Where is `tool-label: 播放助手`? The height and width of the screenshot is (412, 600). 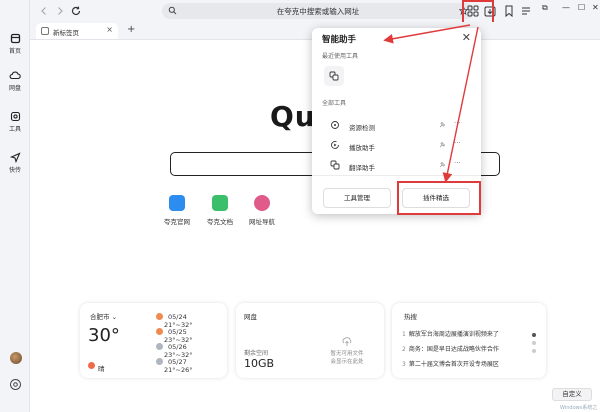
tool-label: 播放助手 is located at coordinates (362, 148).